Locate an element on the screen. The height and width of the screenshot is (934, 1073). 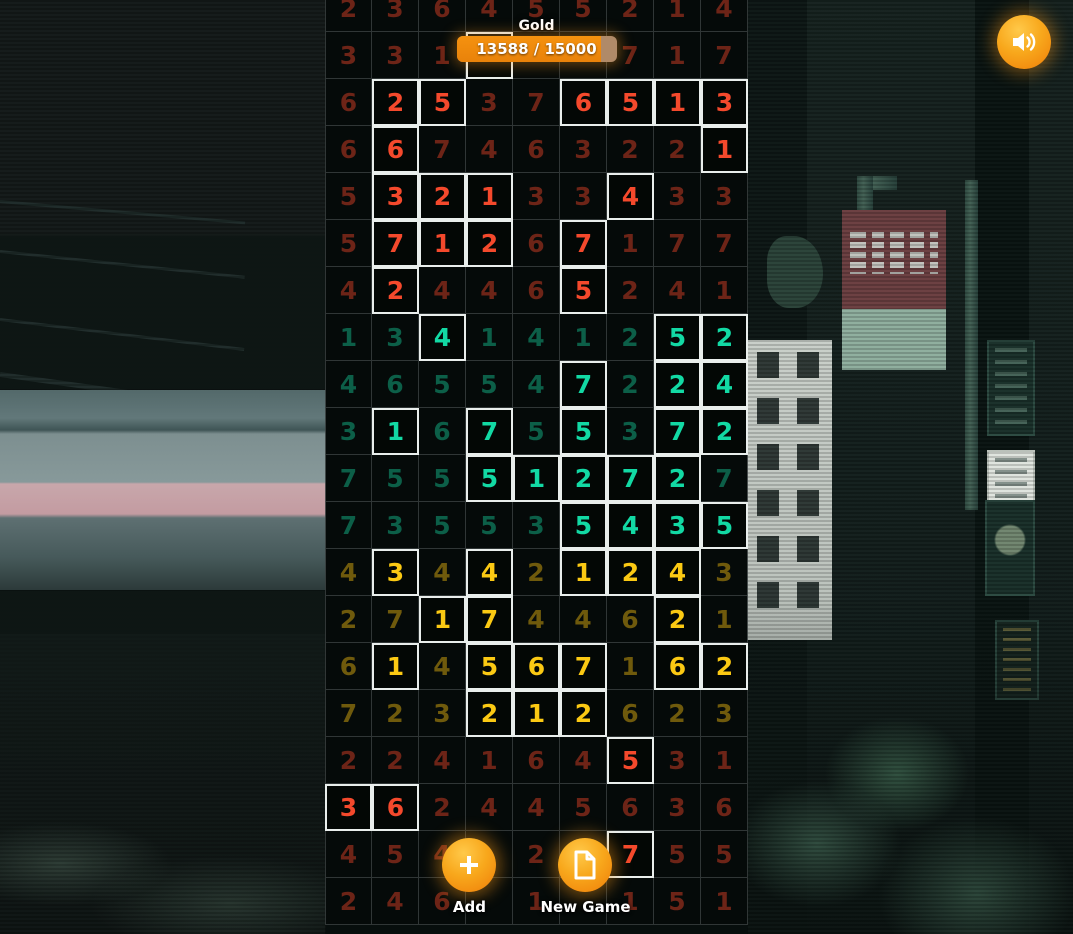
grid-cell is located at coordinates (583, 55).